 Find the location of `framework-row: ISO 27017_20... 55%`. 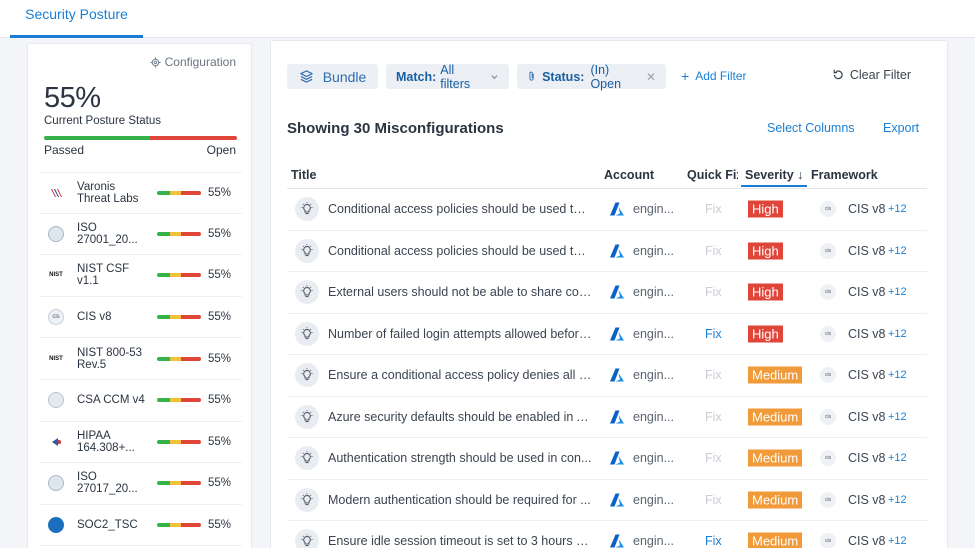

framework-row: ISO 27017_20... 55% is located at coordinates (140, 484).